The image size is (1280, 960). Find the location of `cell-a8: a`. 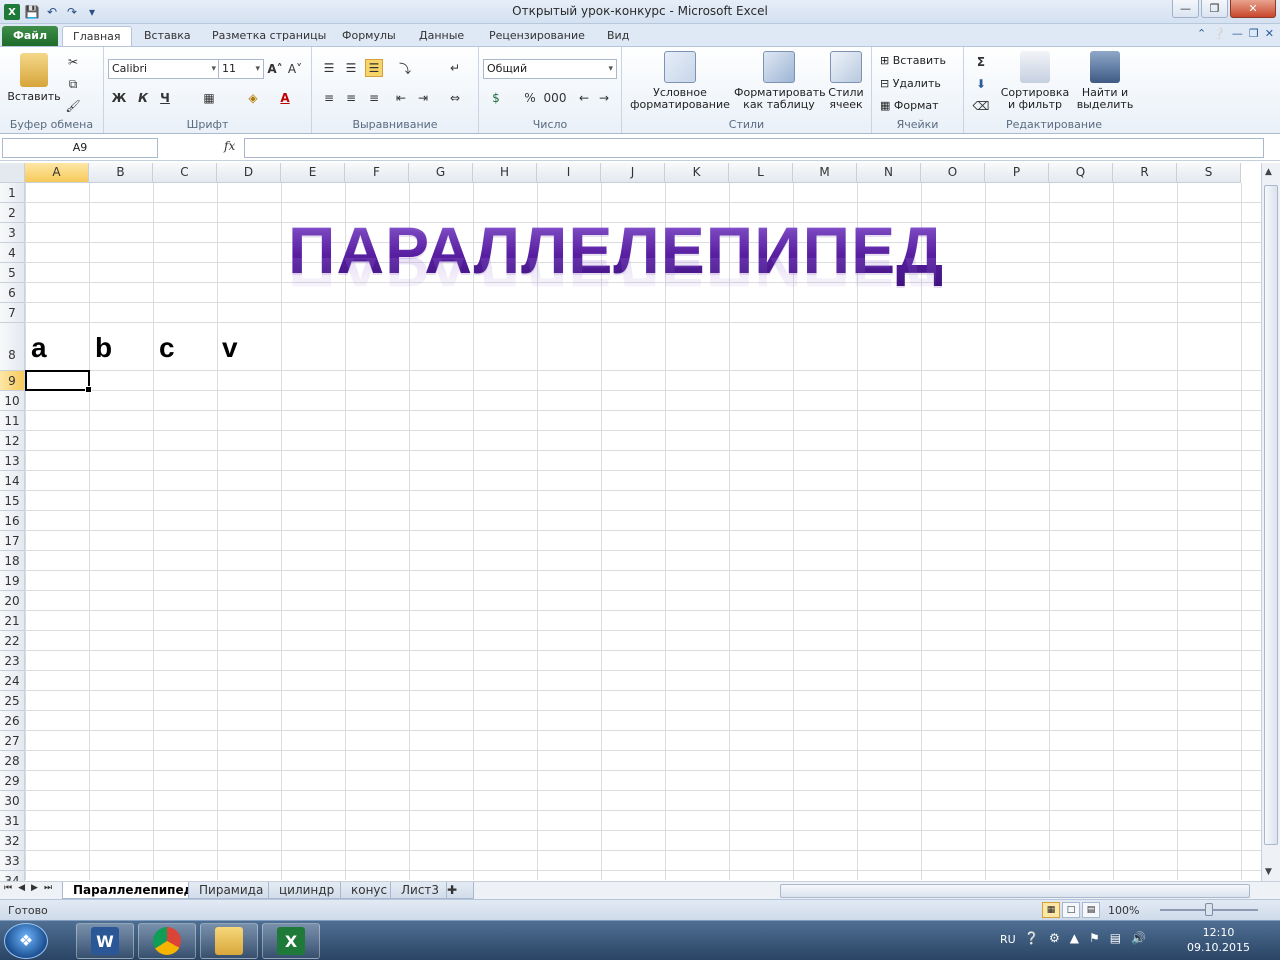

cell-a8: a is located at coordinates (39, 348).